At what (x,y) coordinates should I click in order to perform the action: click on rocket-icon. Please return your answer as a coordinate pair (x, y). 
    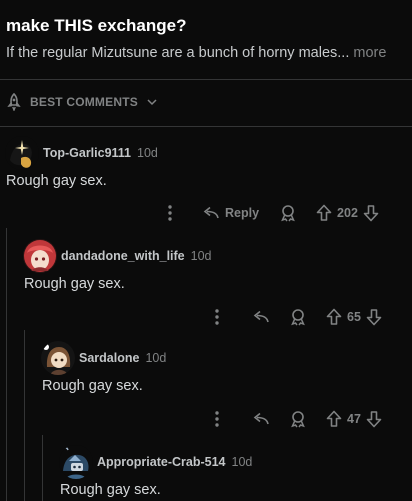
    Looking at the image, I should click on (14, 102).